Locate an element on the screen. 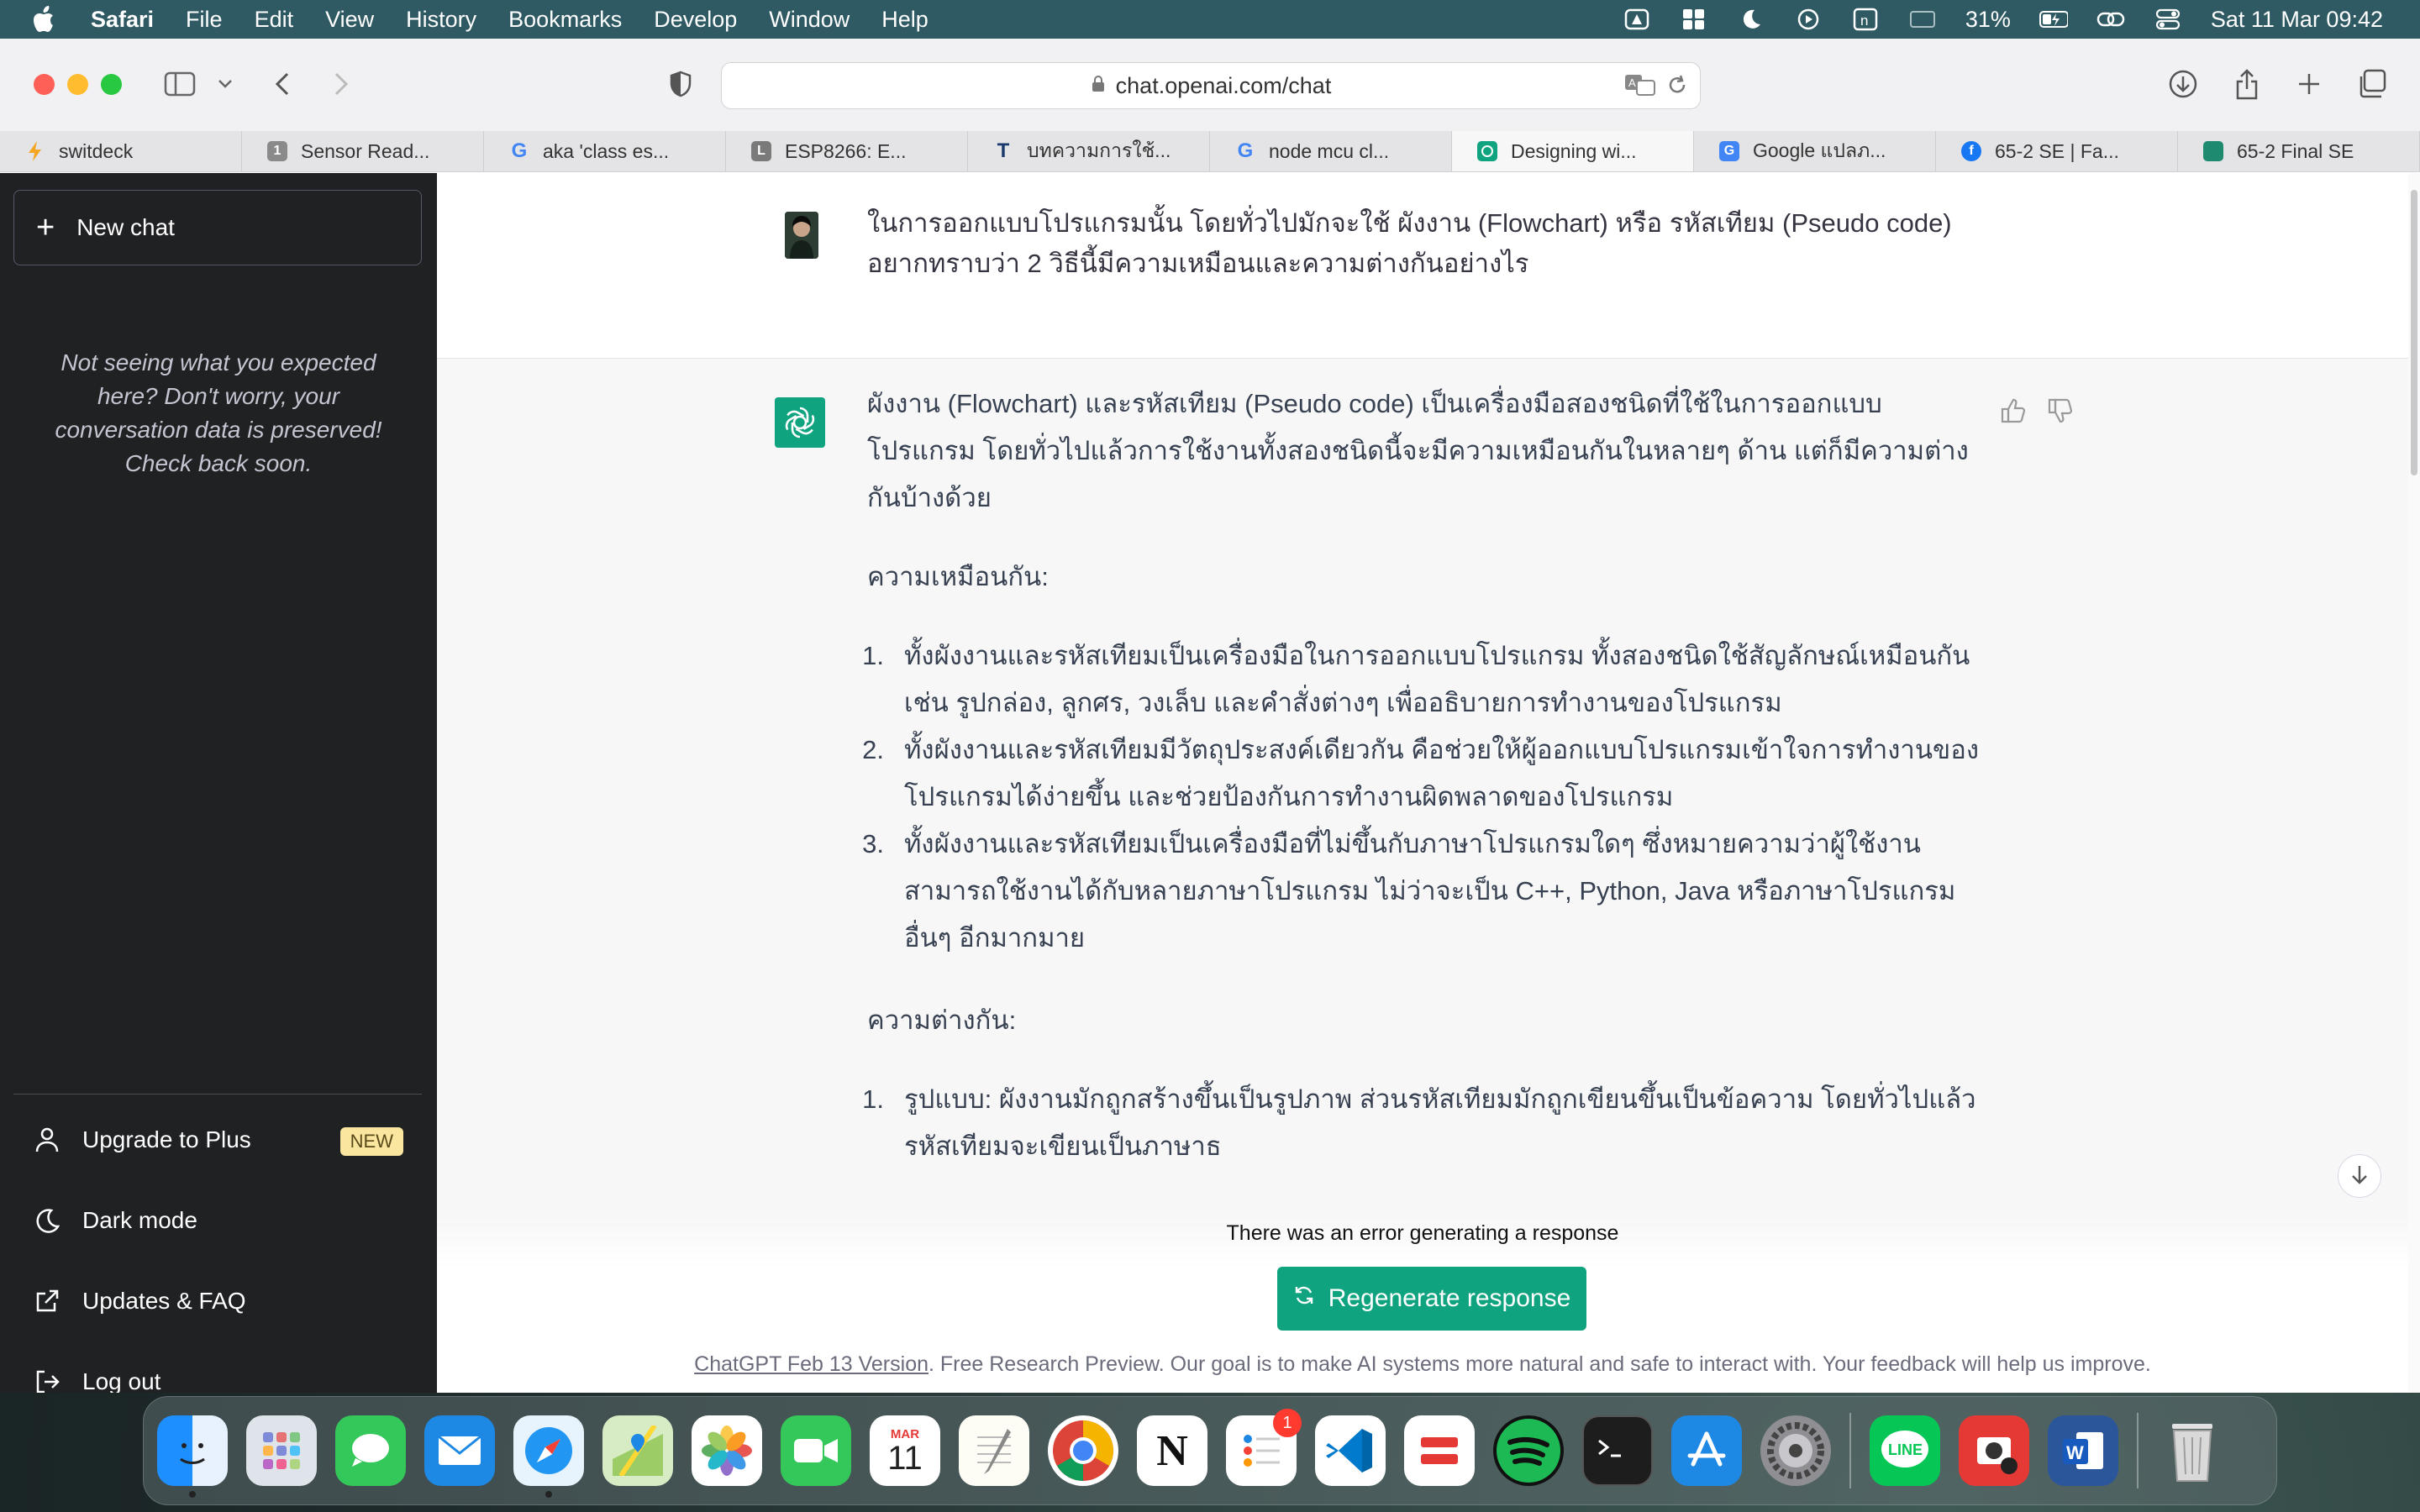 This screenshot has width=2420, height=1512. display-status-icon is located at coordinates (1922, 19).